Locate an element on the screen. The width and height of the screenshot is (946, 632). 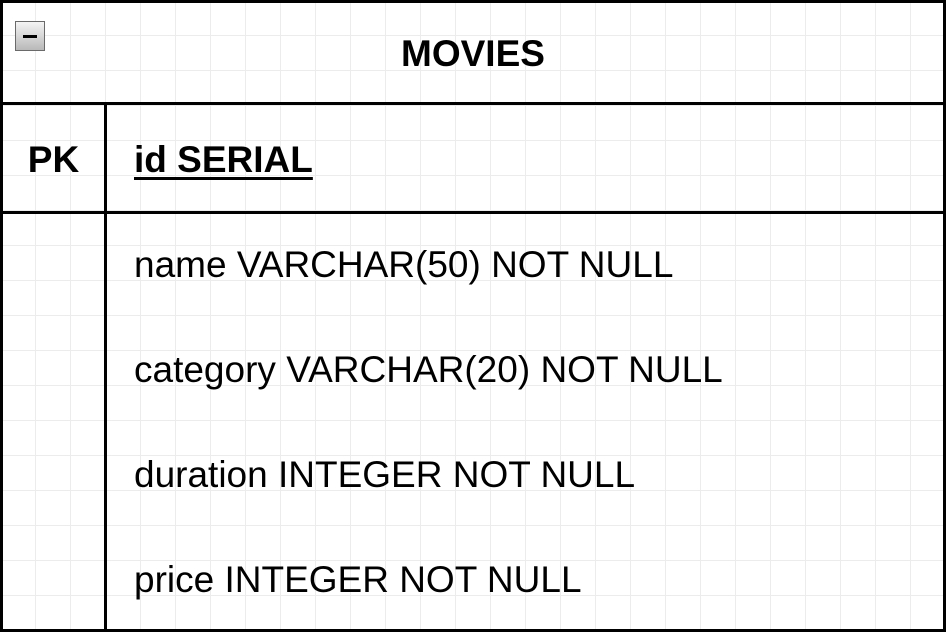
field-row-category: category VARCHAR(20) NOT NULL is located at coordinates (428, 370).